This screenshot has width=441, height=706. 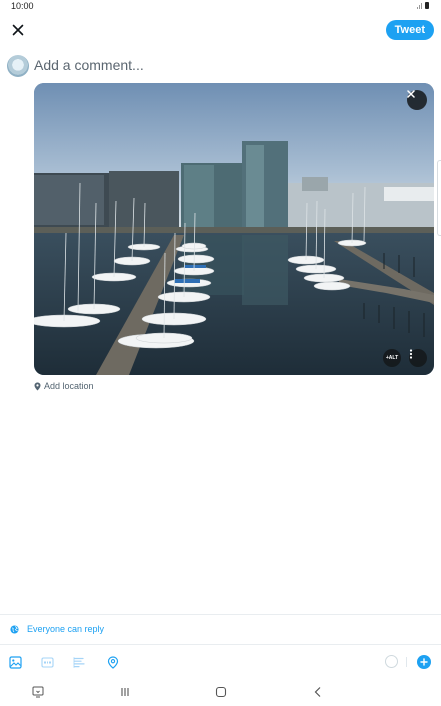 I want to click on close-button, so click(x=18, y=30).